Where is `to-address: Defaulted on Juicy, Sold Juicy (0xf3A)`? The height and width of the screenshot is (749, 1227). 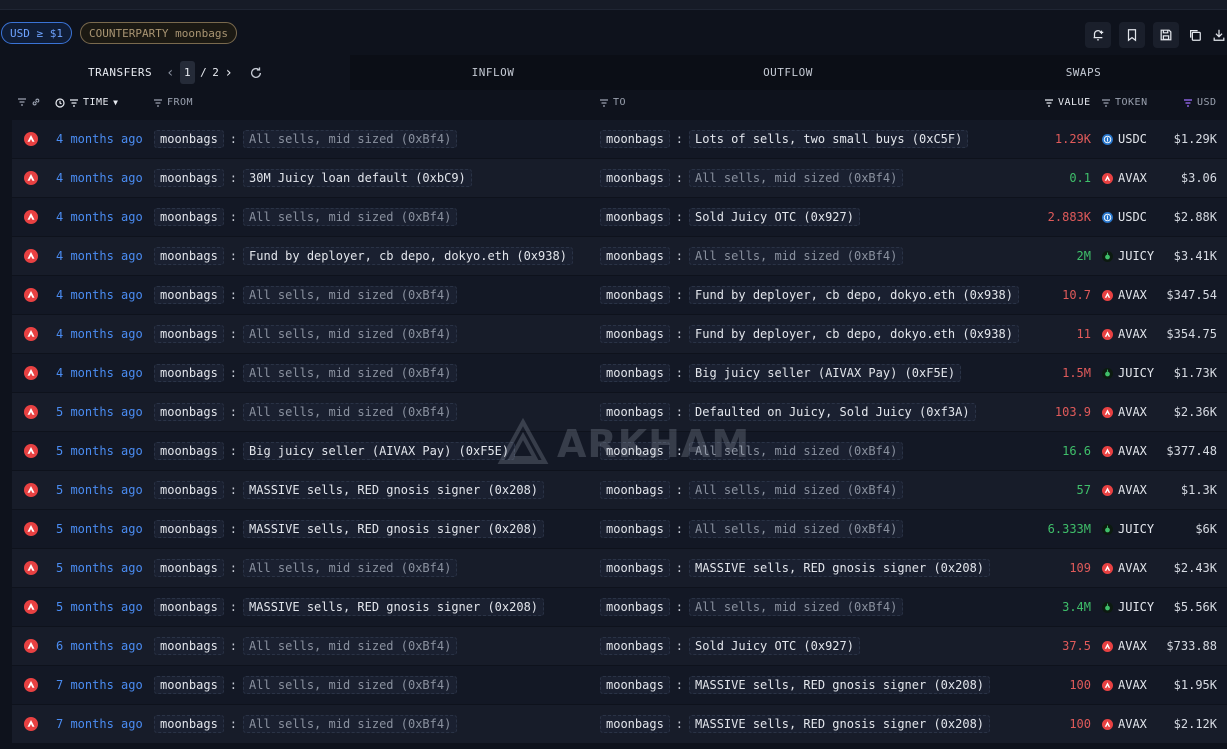 to-address: Defaulted on Juicy, Sold Juicy (0xf3A) is located at coordinates (832, 412).